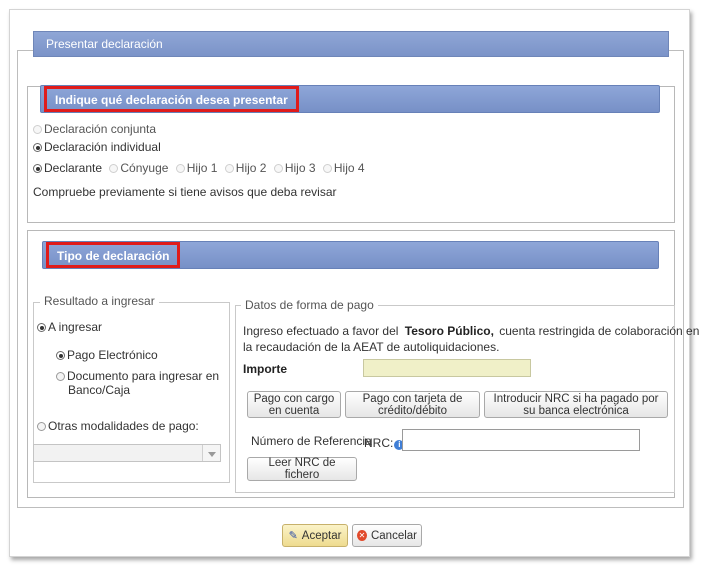 Image resolution: width=701 pixels, height=569 pixels. Describe the element at coordinates (171, 99) in the screenshot. I see `declaration-header-label: Indique qué declaración desea presentar` at that location.